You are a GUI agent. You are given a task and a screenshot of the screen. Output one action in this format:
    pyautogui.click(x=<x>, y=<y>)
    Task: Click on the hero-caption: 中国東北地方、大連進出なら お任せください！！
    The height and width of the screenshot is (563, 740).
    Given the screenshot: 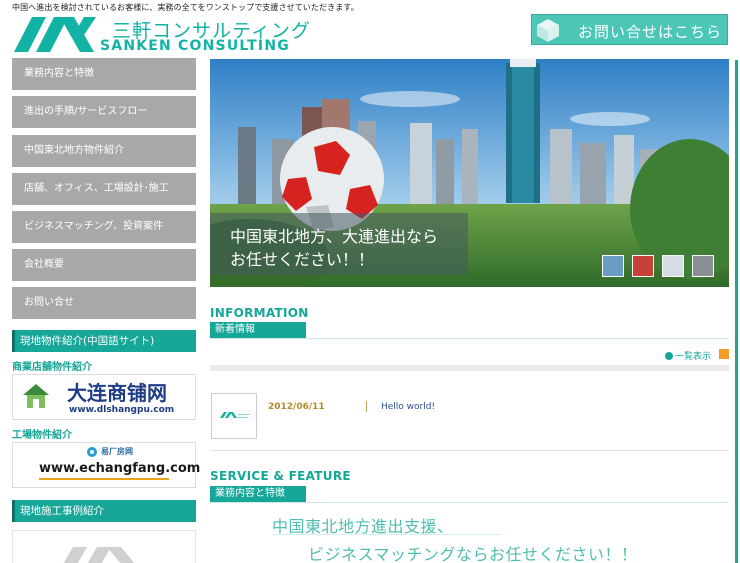 What is the action you would take?
    pyautogui.click(x=339, y=244)
    